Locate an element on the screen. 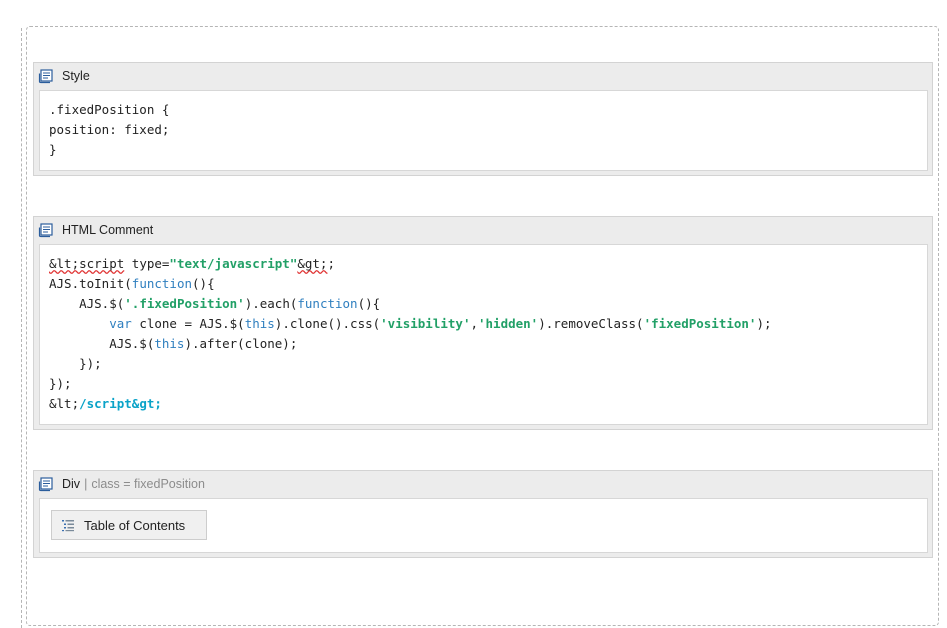 This screenshot has width=947, height=628. style-macro-body: .fixedPosition { position: fixed;} is located at coordinates (483, 130).